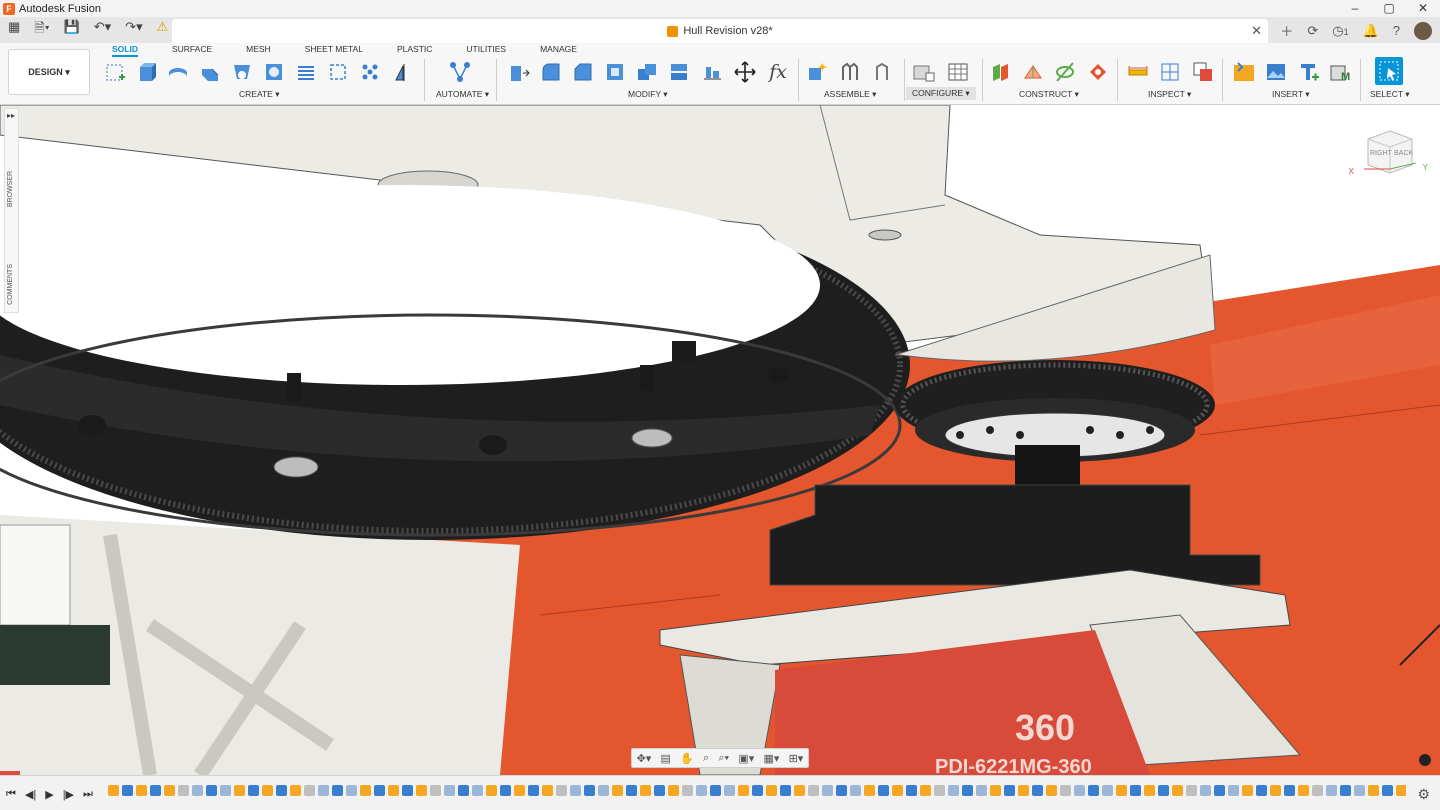 This screenshot has height=810, width=1440. What do you see at coordinates (338, 72) in the screenshot?
I see `box-icon` at bounding box center [338, 72].